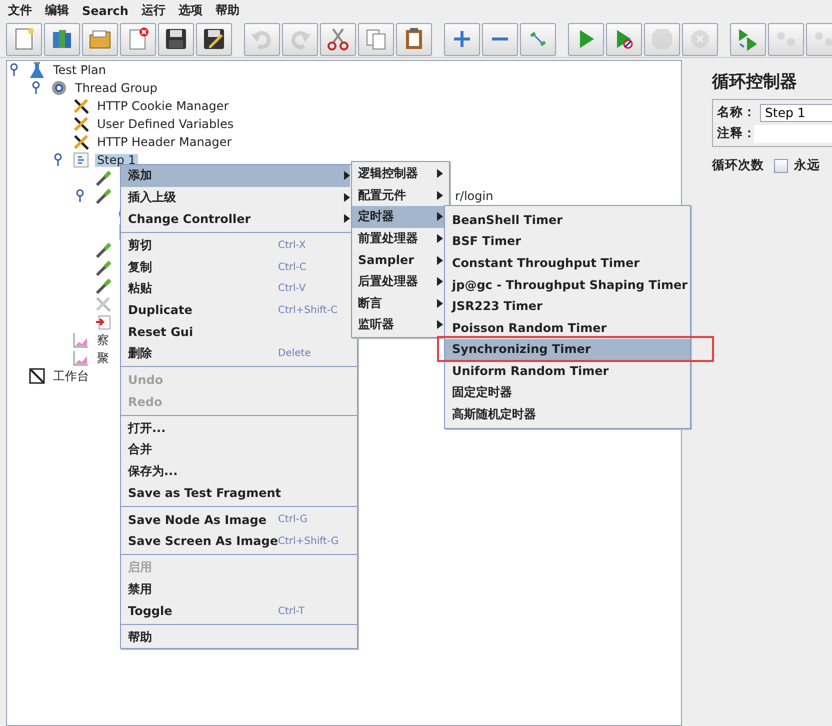 This screenshot has height=726, width=832. Describe the element at coordinates (190, 10) in the screenshot. I see `menu-item: 选项` at that location.